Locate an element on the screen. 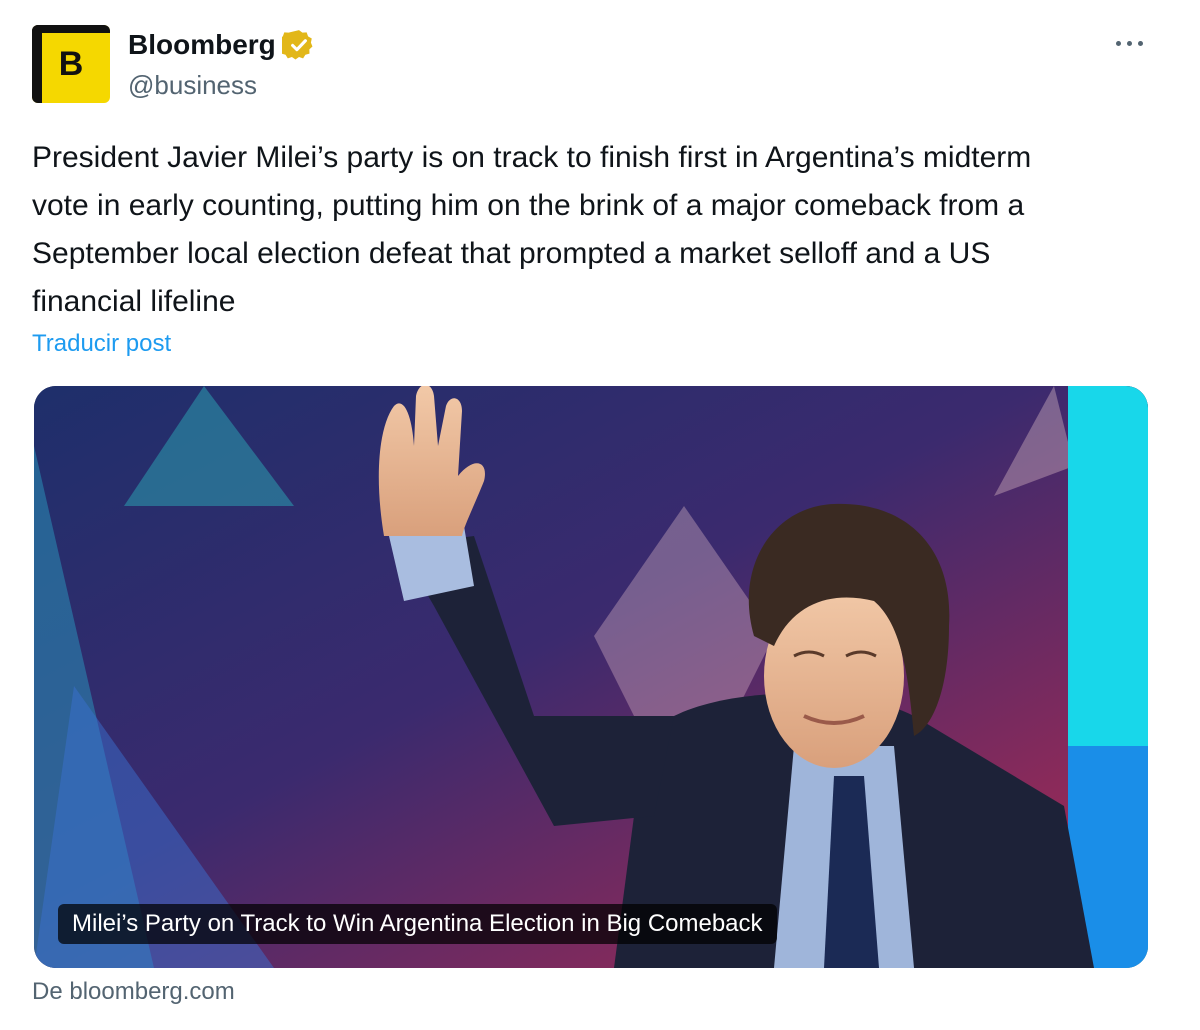 The height and width of the screenshot is (1030, 1200). author-avatar: B is located at coordinates (71, 64).